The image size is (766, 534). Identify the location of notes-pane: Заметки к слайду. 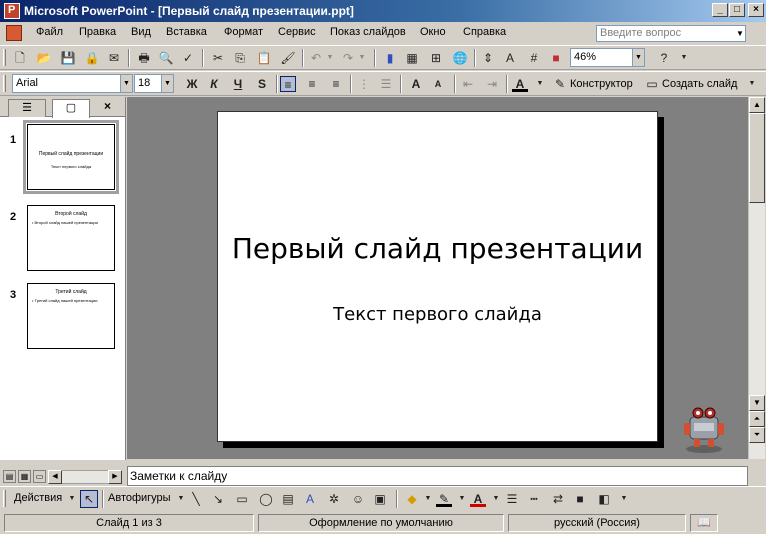
(437, 476).